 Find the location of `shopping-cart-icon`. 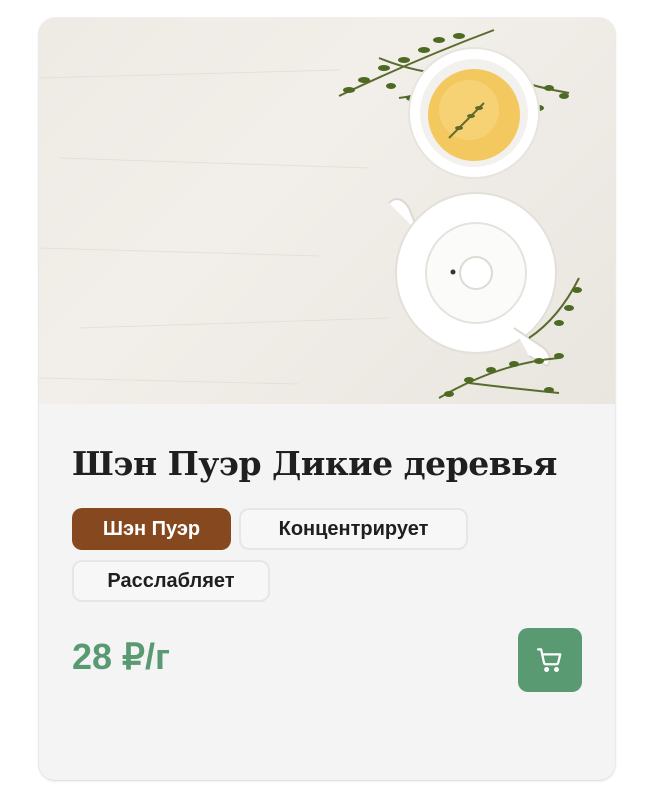

shopping-cart-icon is located at coordinates (550, 660).